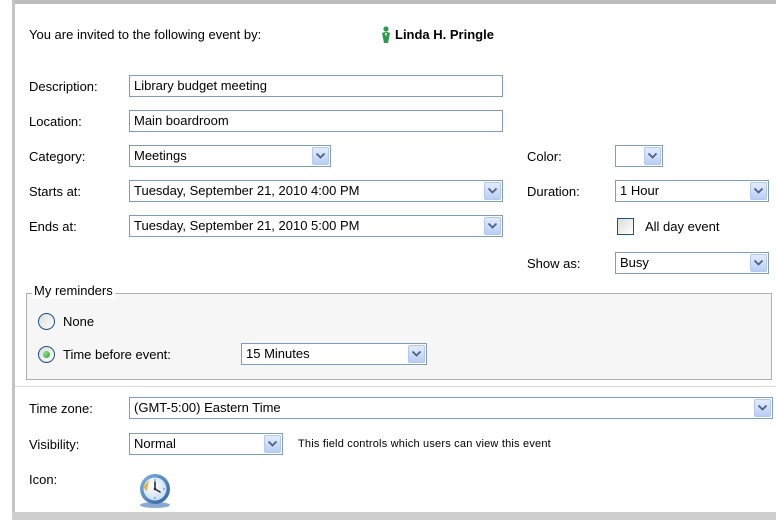 The width and height of the screenshot is (776, 520). Describe the element at coordinates (451, 408) in the screenshot. I see `time-zone-select: (GMT-5:00) Eastern Time` at that location.